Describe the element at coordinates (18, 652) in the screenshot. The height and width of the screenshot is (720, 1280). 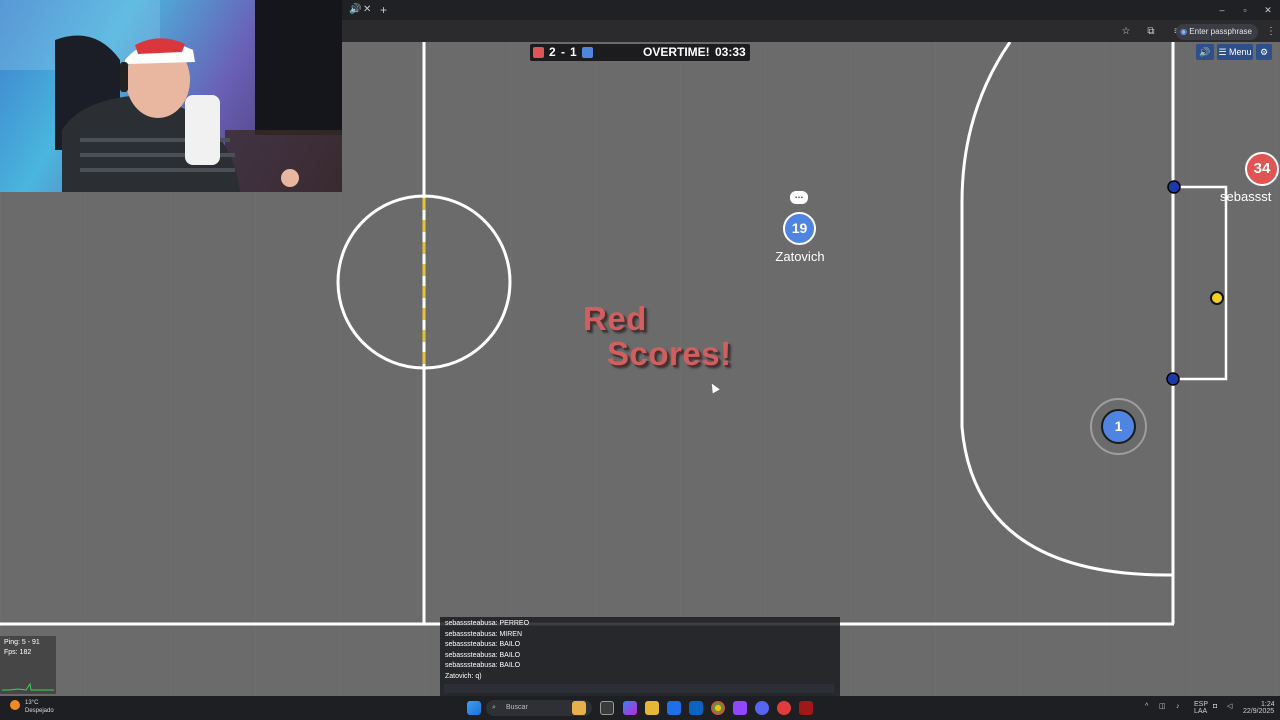
I see `fps-label: Fps: 182` at that location.